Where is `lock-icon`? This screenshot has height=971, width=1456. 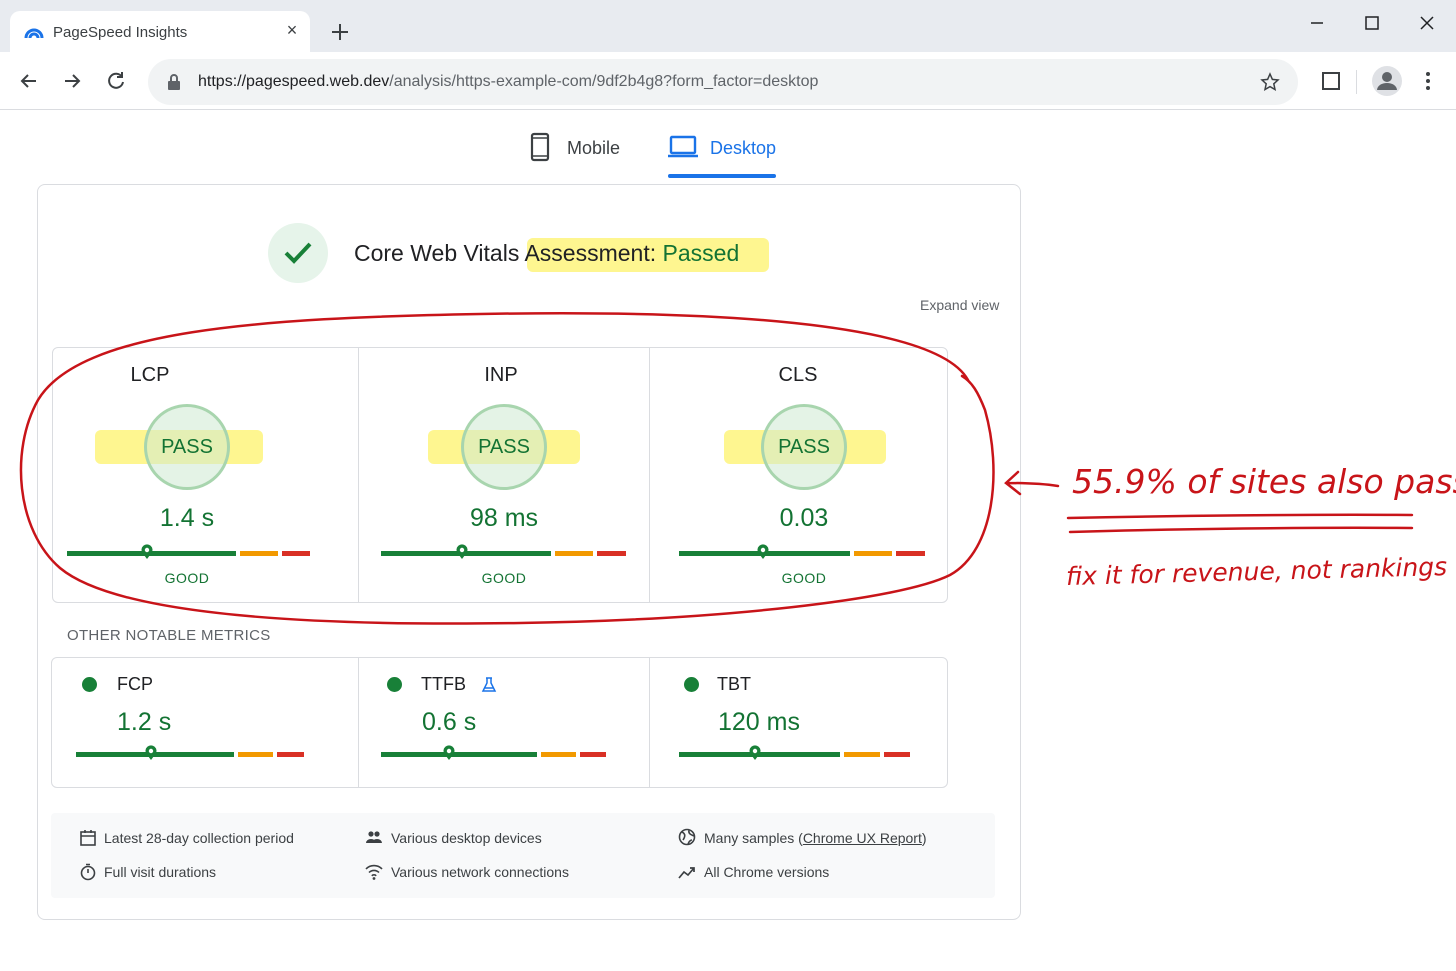 lock-icon is located at coordinates (174, 82).